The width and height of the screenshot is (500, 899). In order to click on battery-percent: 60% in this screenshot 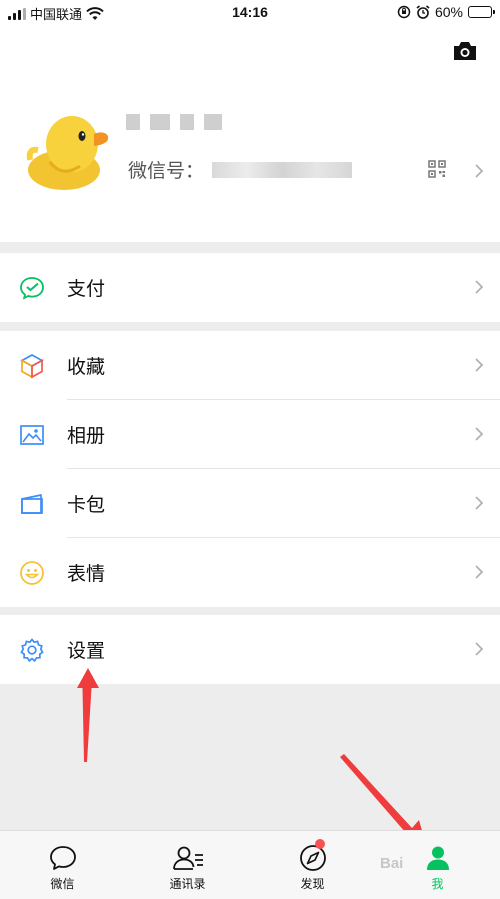, I will do `click(448, 12)`.